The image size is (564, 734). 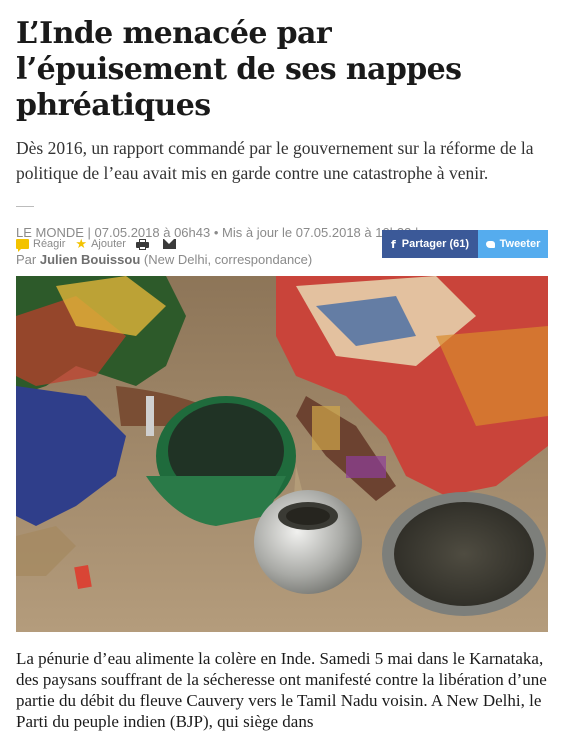 What do you see at coordinates (435, 244) in the screenshot?
I see `facebook-share-label: Partager (61)` at bounding box center [435, 244].